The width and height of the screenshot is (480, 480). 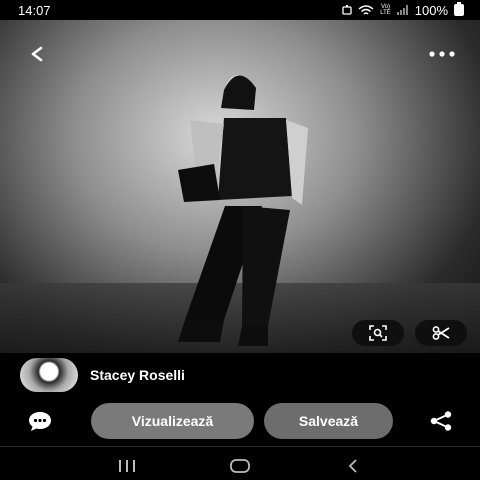 I want to click on alarm-icon, so click(x=347, y=10).